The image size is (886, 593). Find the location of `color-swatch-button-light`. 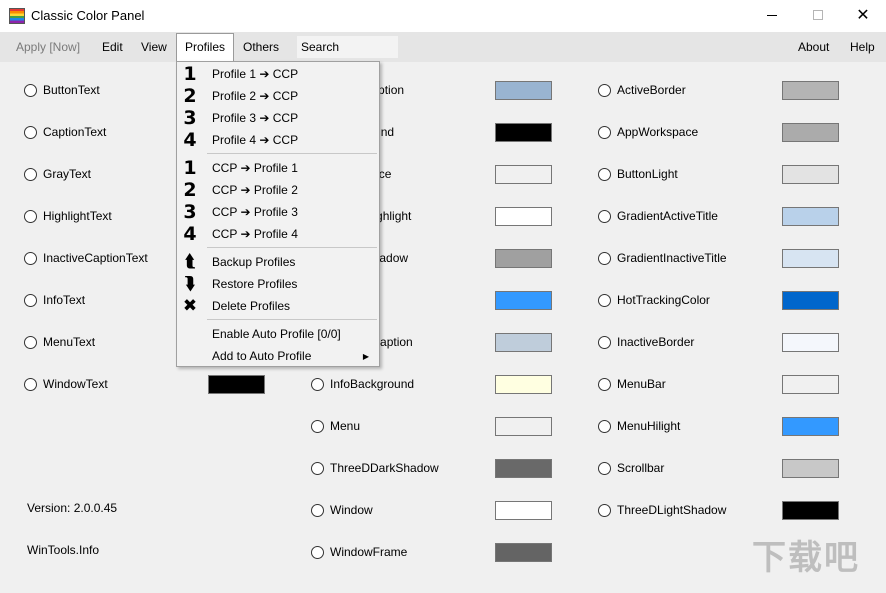

color-swatch-button-light is located at coordinates (810, 174).